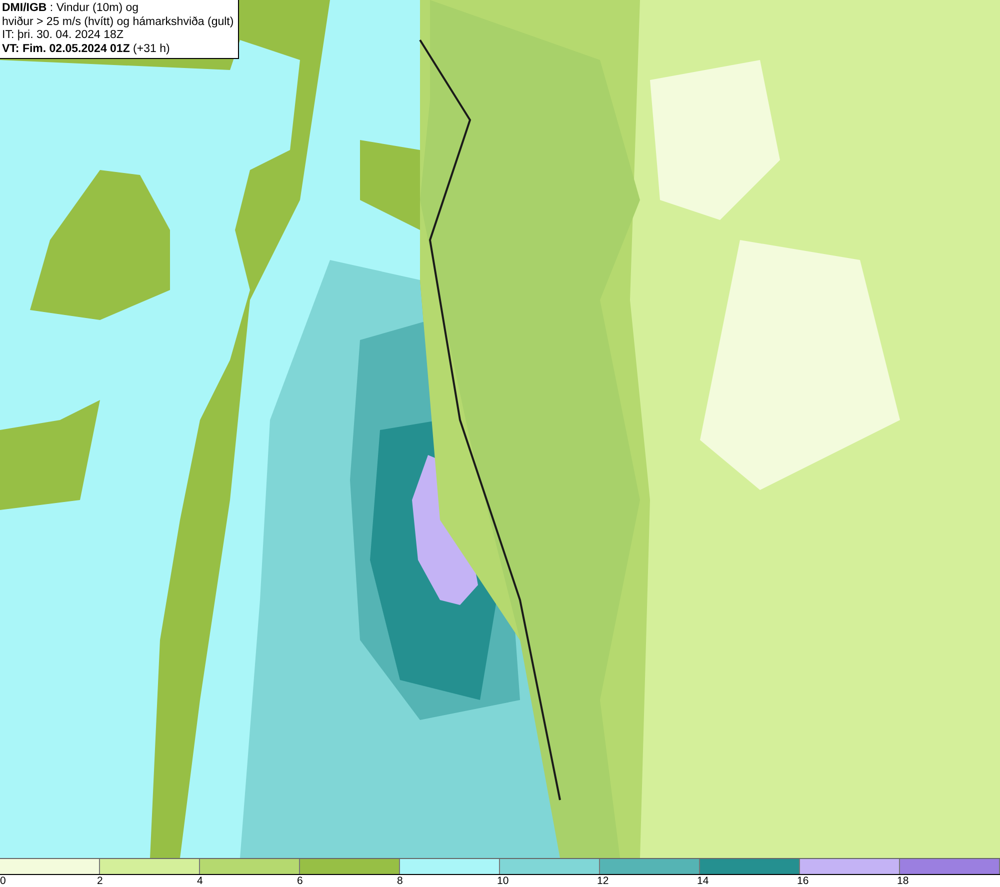  I want to click on legend-tick-label: 14, so click(703, 881).